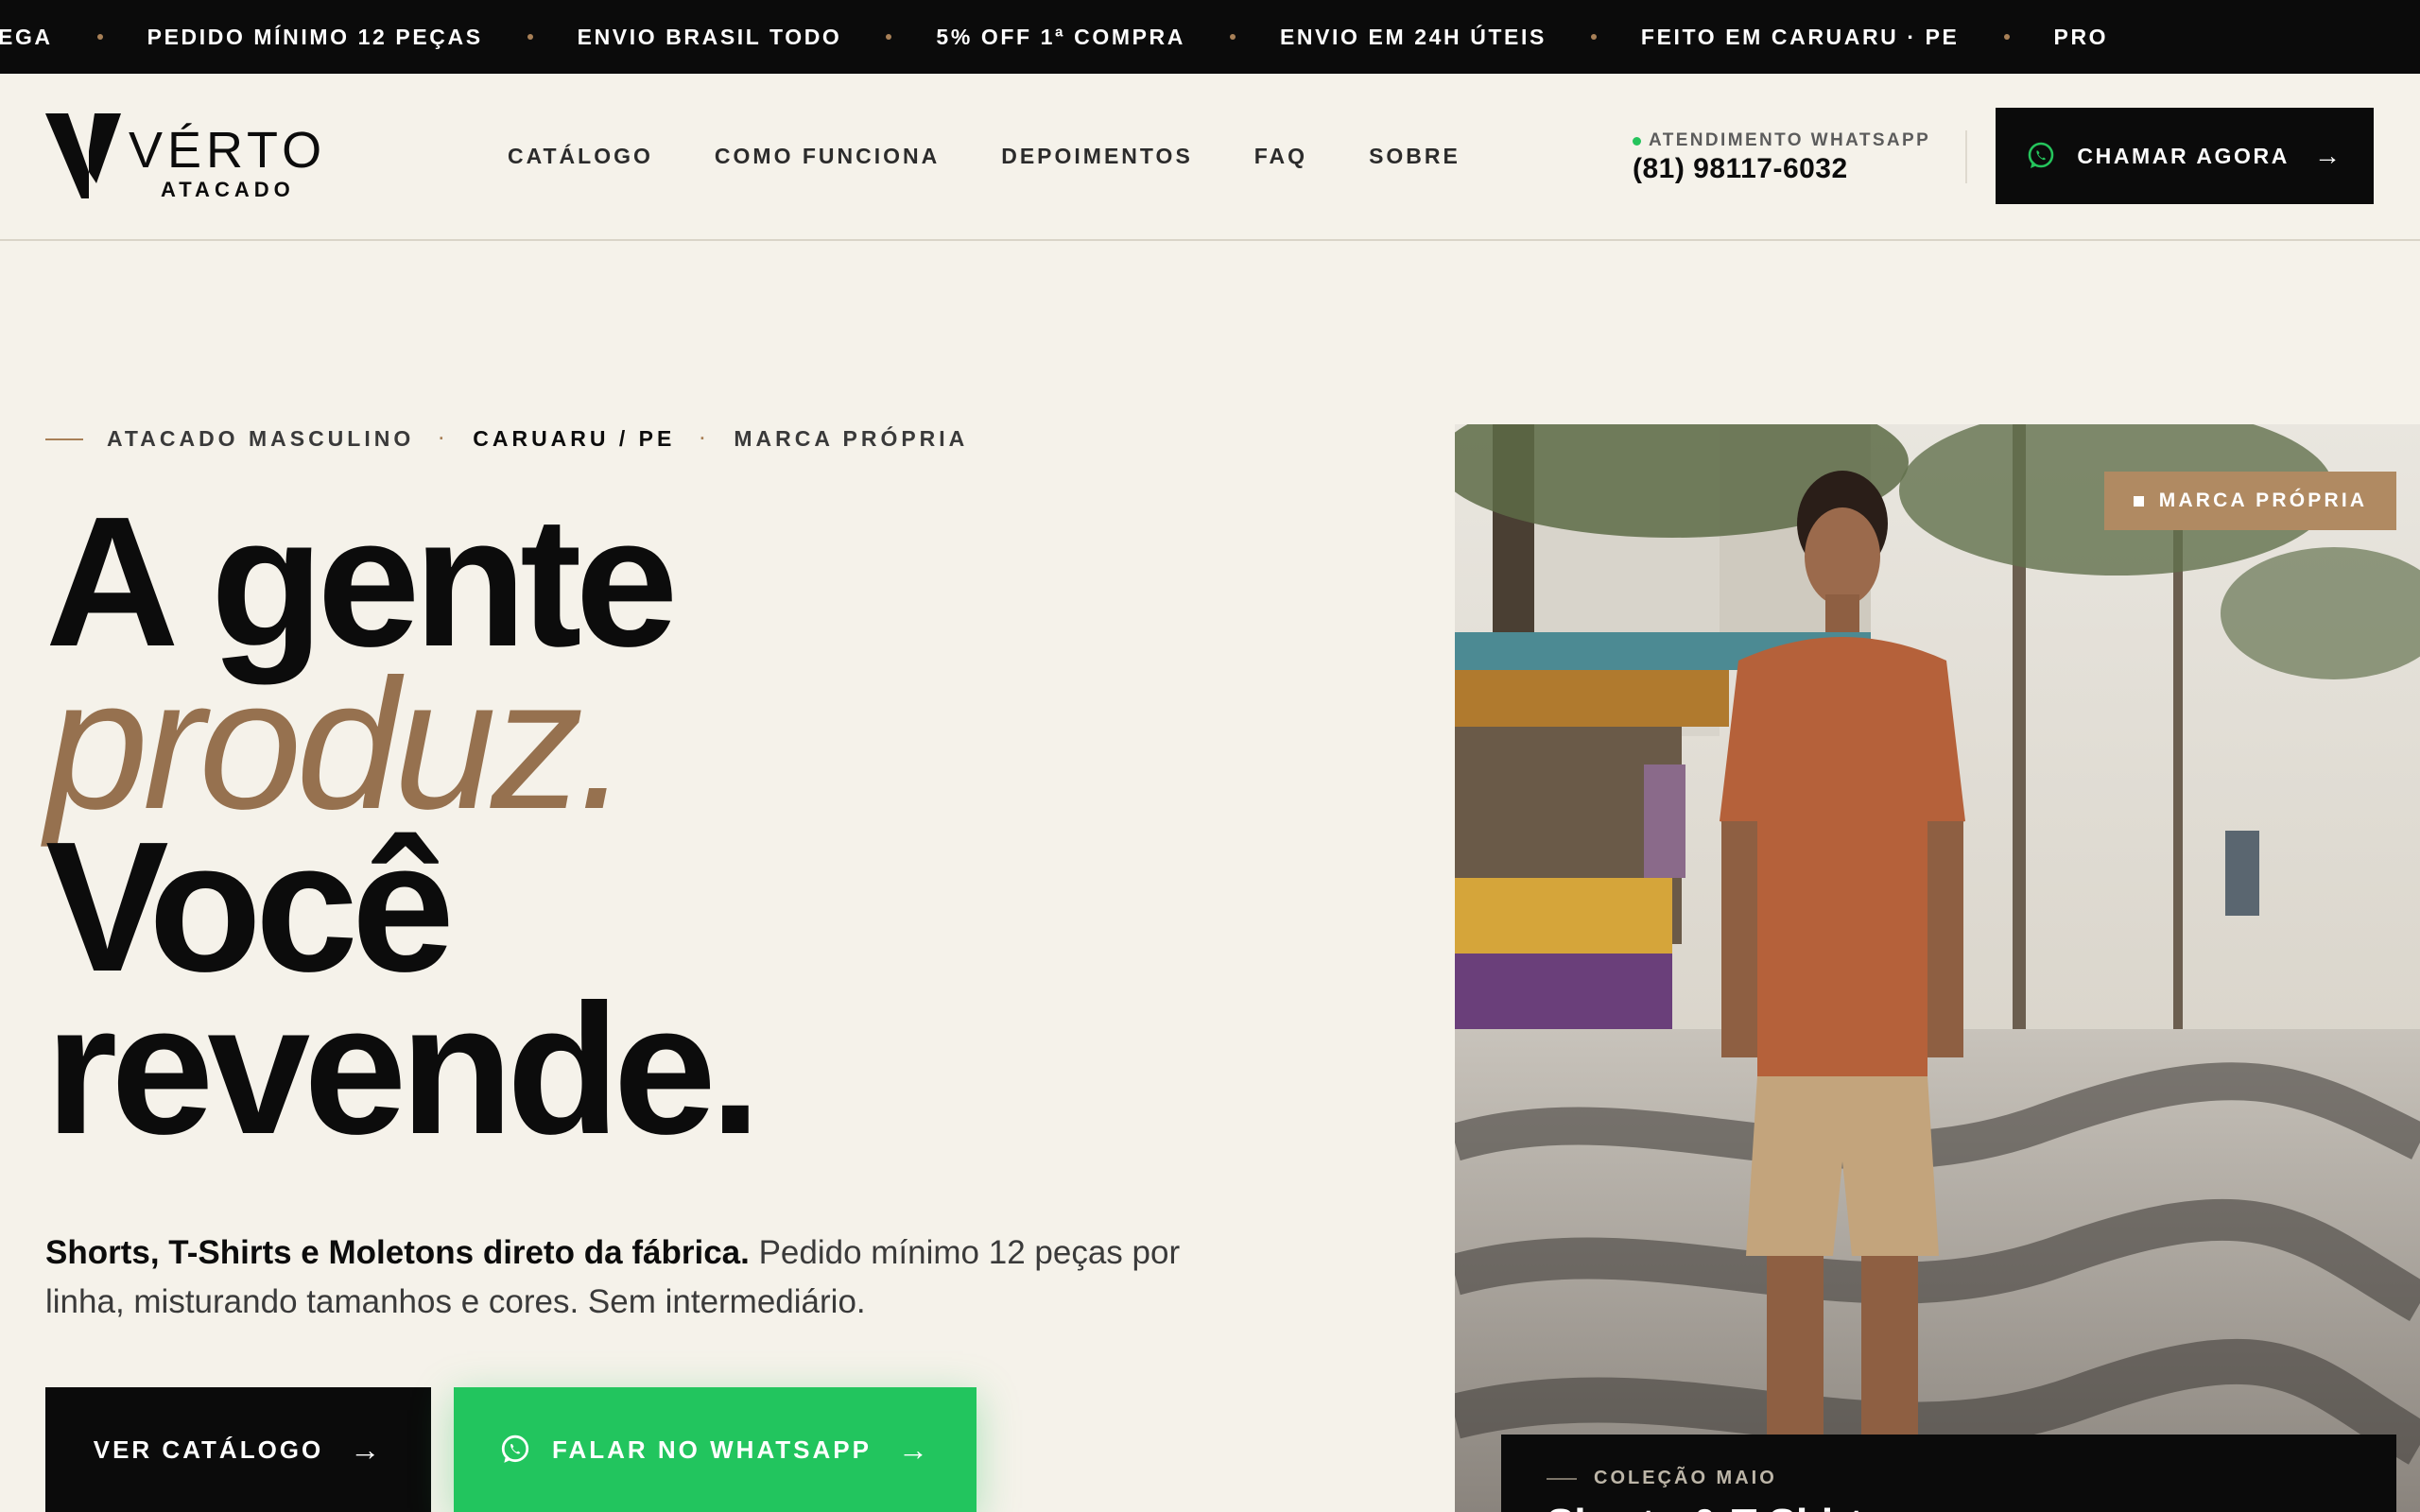 This screenshot has height=1512, width=2420. What do you see at coordinates (1415, 156) in the screenshot?
I see `nav-sobre: SOBRE` at bounding box center [1415, 156].